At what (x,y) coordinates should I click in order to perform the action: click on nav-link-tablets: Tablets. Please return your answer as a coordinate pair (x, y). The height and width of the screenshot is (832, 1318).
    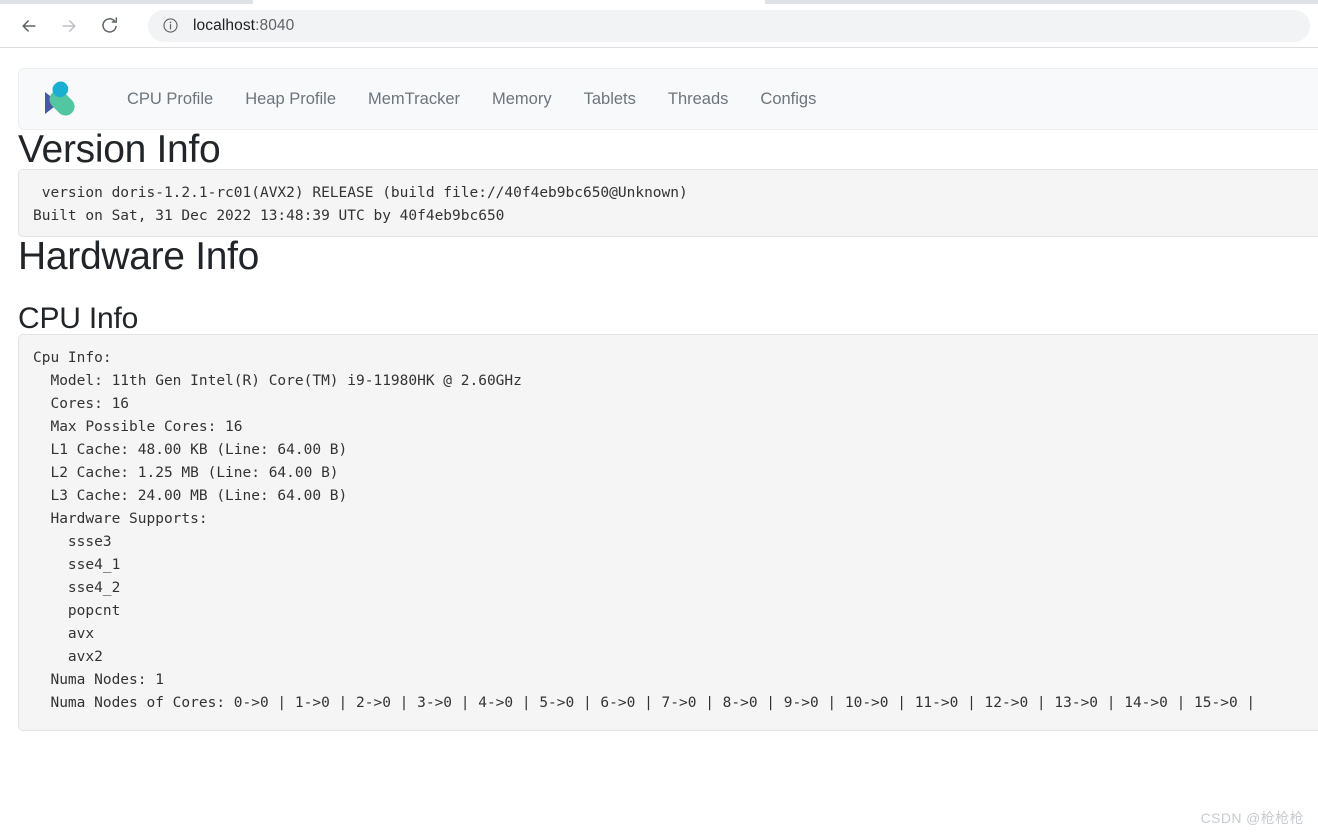
    Looking at the image, I should click on (610, 99).